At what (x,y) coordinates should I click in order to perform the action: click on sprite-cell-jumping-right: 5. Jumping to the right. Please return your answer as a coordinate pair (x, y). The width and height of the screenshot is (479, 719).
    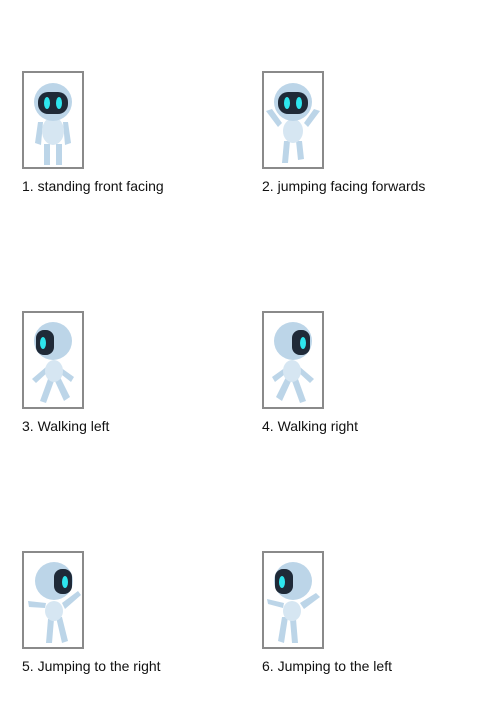
    Looking at the image, I should click on (132, 621).